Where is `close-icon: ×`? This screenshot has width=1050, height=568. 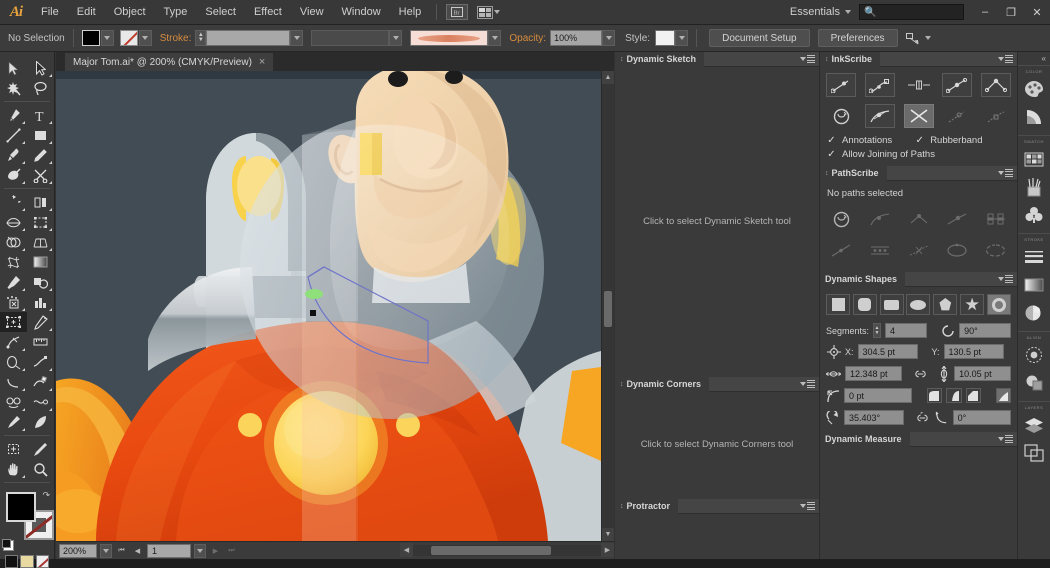
close-icon: × is located at coordinates (262, 62).